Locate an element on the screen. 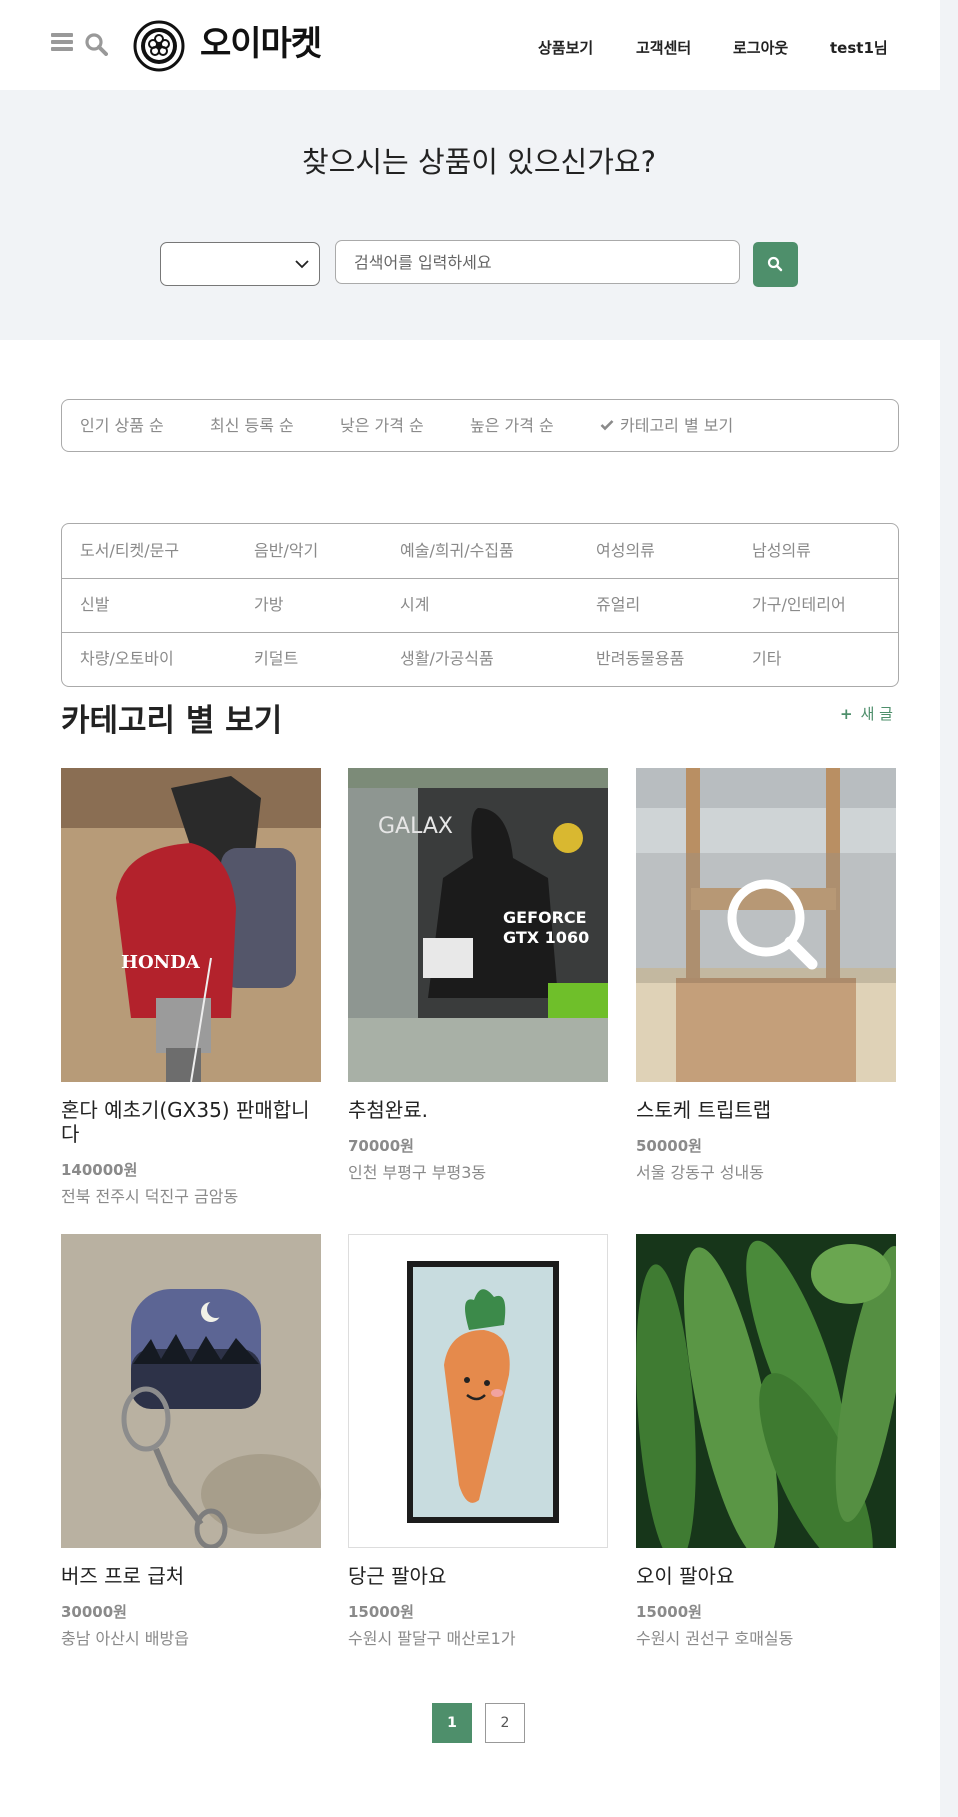 The height and width of the screenshot is (1817, 958). product-title: 버즈 프로 급처 is located at coordinates (192, 1576).